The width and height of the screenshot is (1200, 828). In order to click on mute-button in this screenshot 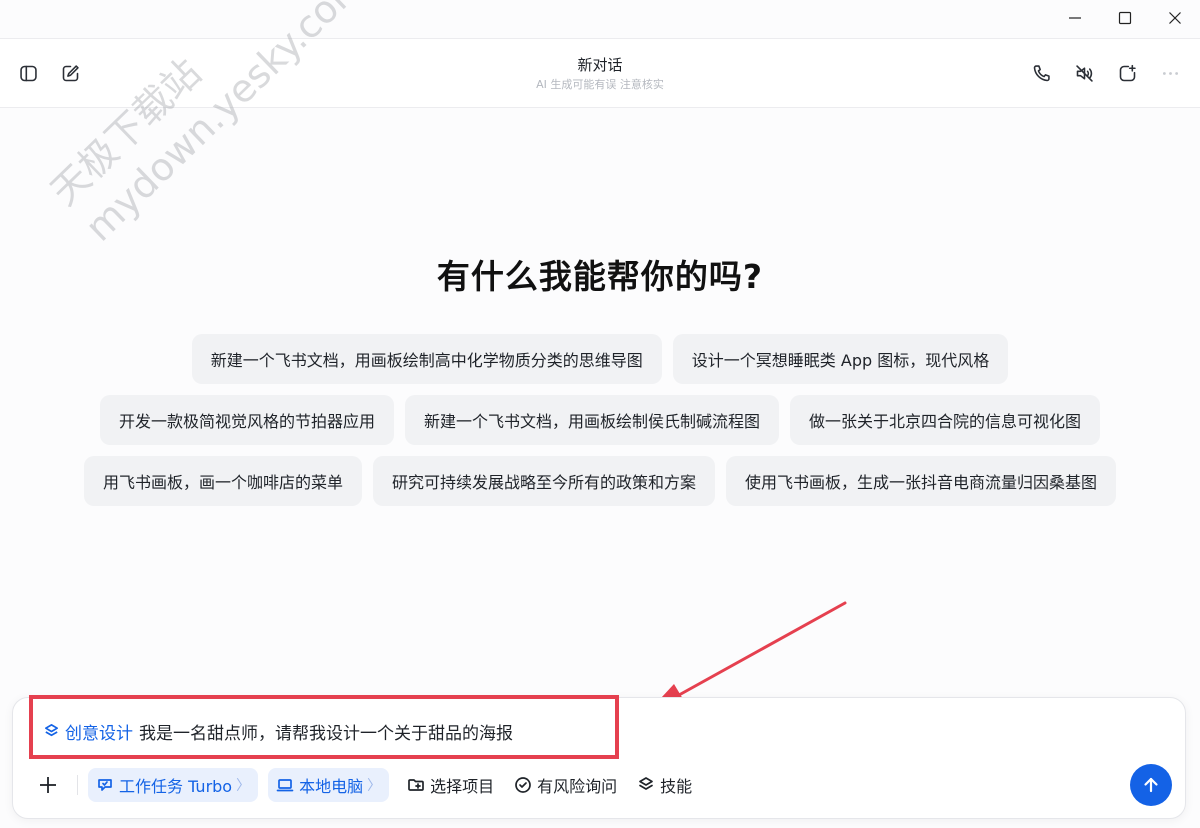, I will do `click(1084, 73)`.